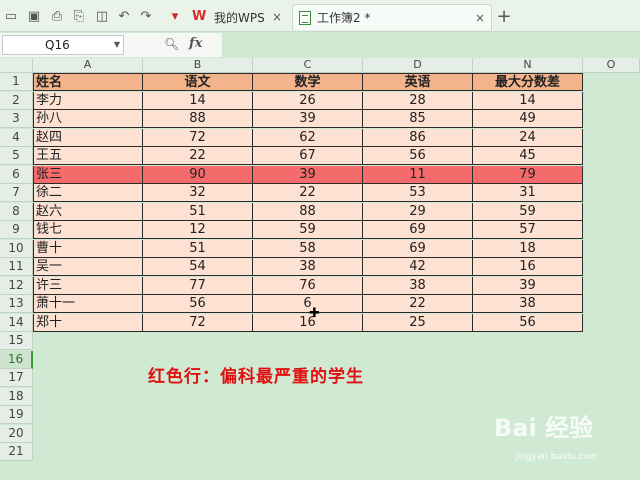 This screenshot has width=640, height=480. Describe the element at coordinates (392, 17) in the screenshot. I see `tab-workbook: 工作簿2 * ×` at that location.